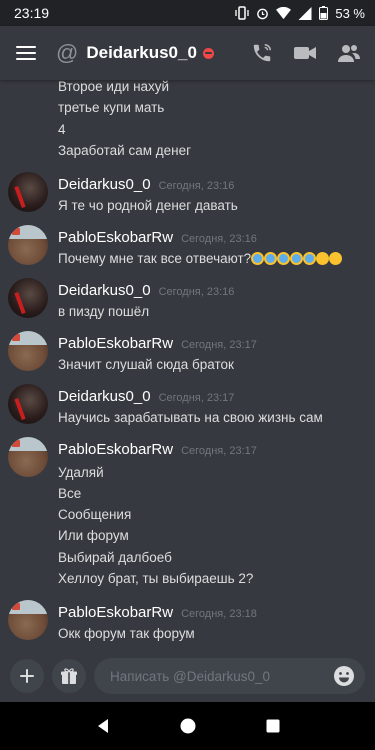 The width and height of the screenshot is (375, 750). What do you see at coordinates (305, 13) in the screenshot?
I see `signal-icon` at bounding box center [305, 13].